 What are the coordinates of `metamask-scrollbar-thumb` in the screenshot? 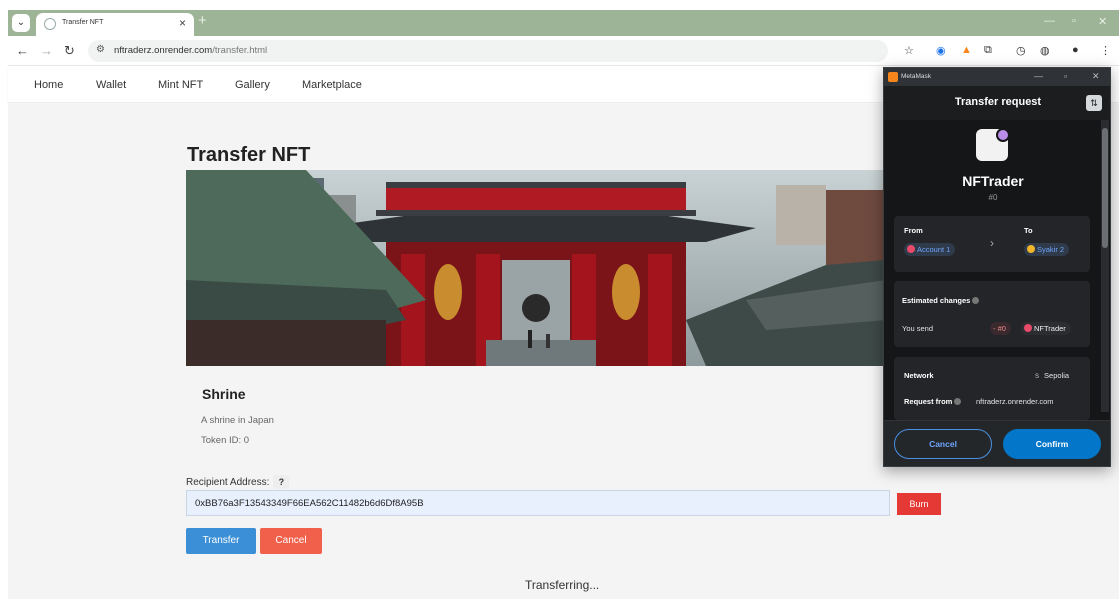 It's located at (1105, 188).